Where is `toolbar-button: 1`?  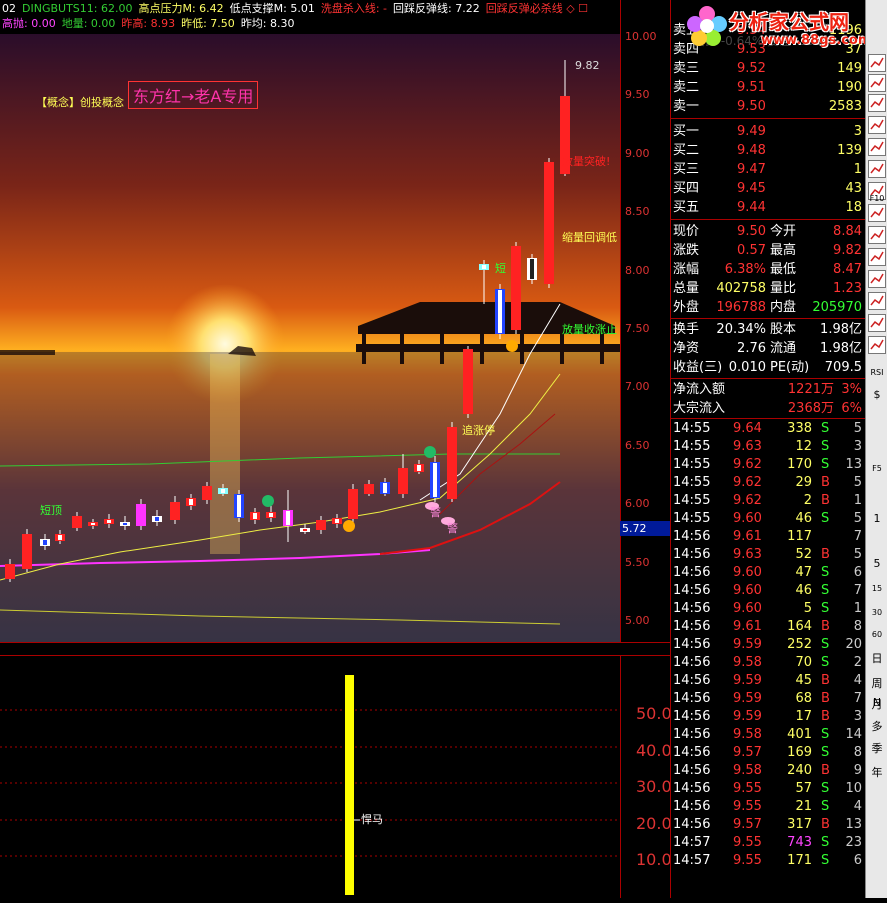 toolbar-button: 1 is located at coordinates (877, 519).